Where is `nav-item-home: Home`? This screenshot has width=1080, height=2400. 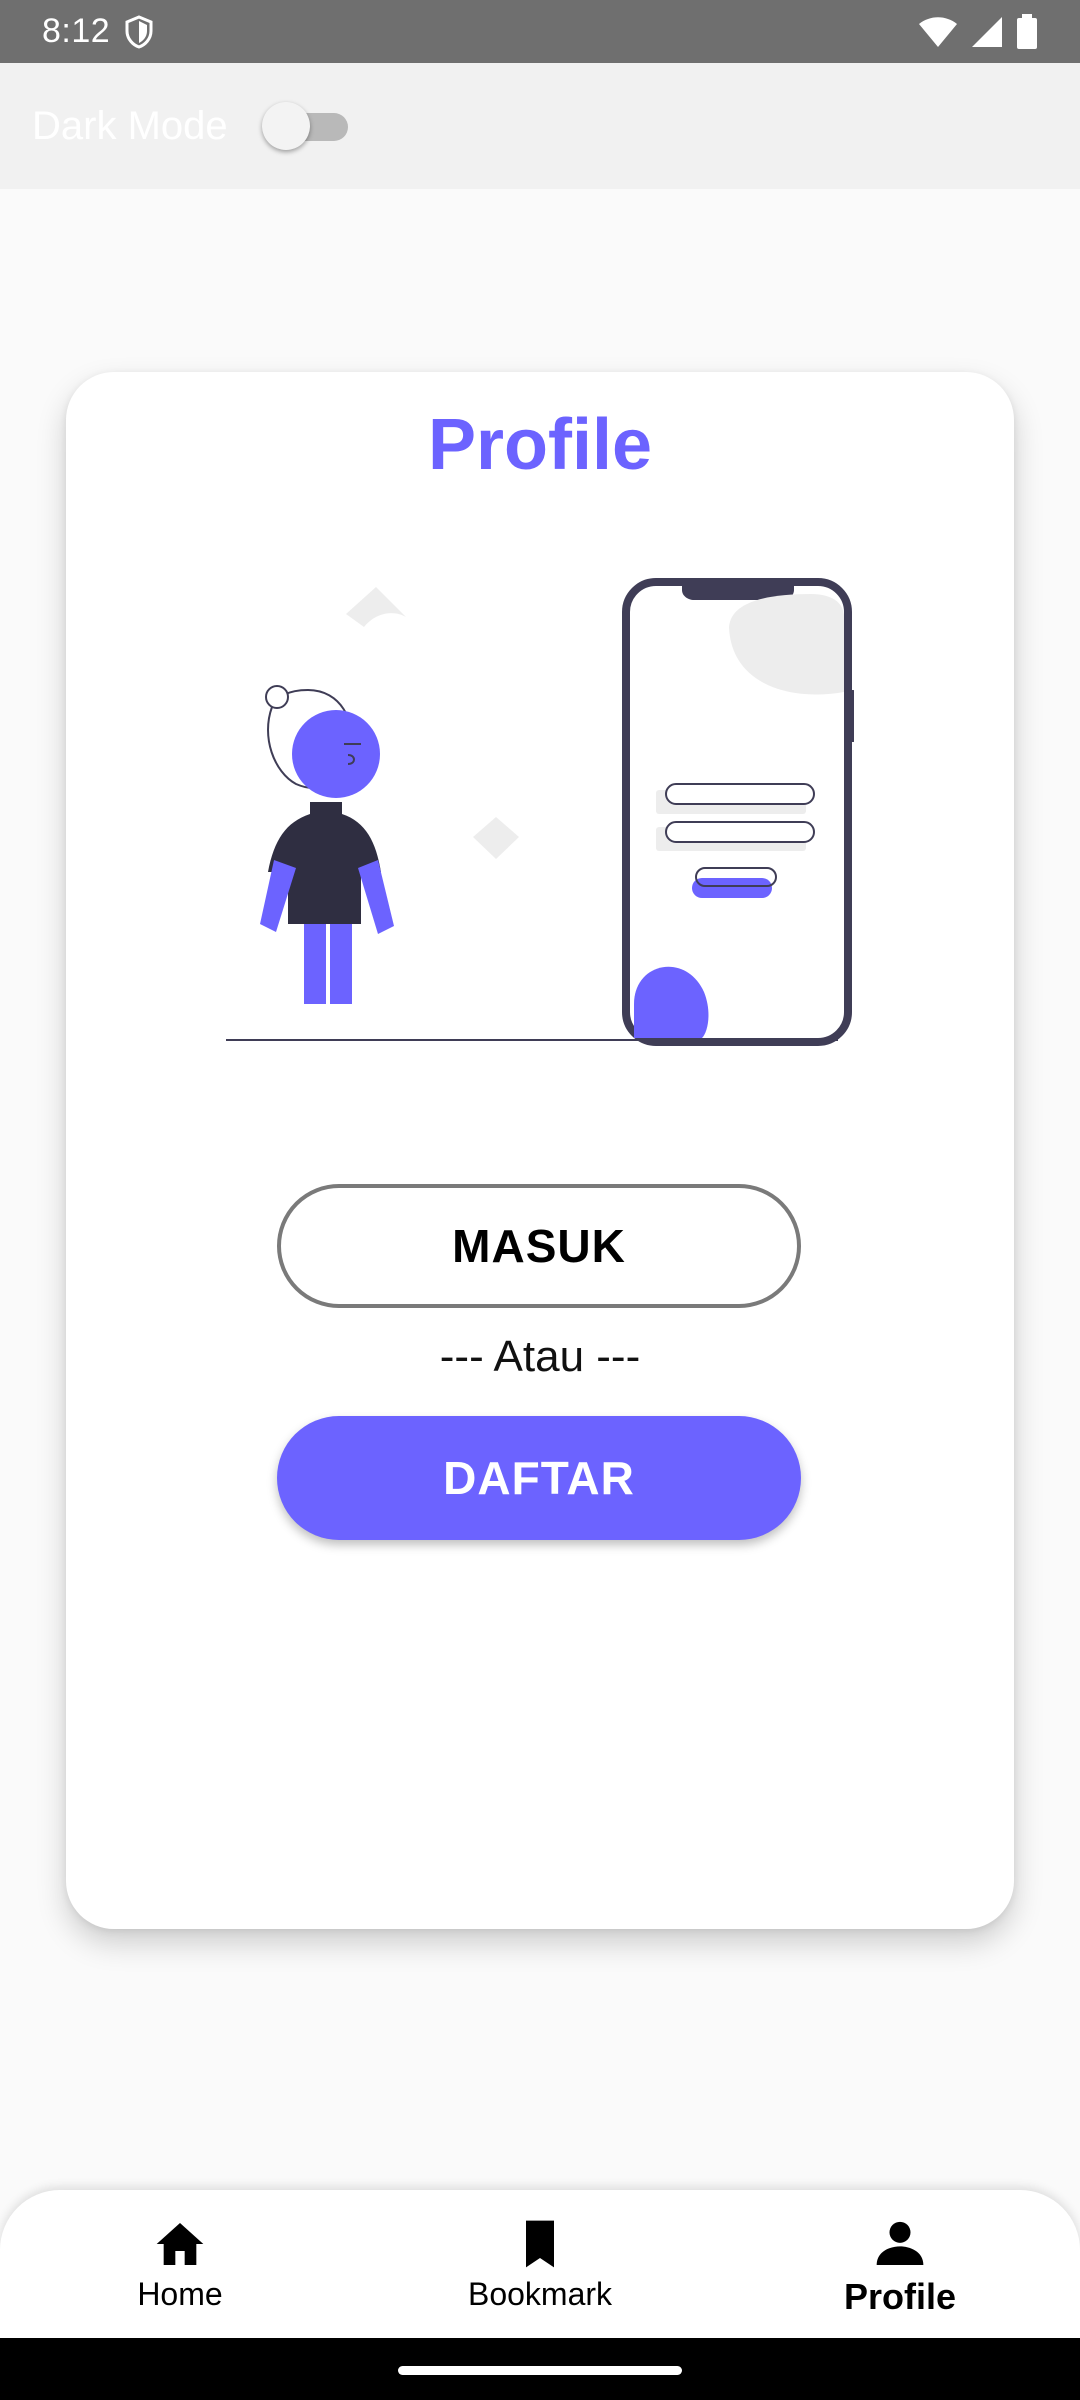
nav-item-home: Home is located at coordinates (180, 2264).